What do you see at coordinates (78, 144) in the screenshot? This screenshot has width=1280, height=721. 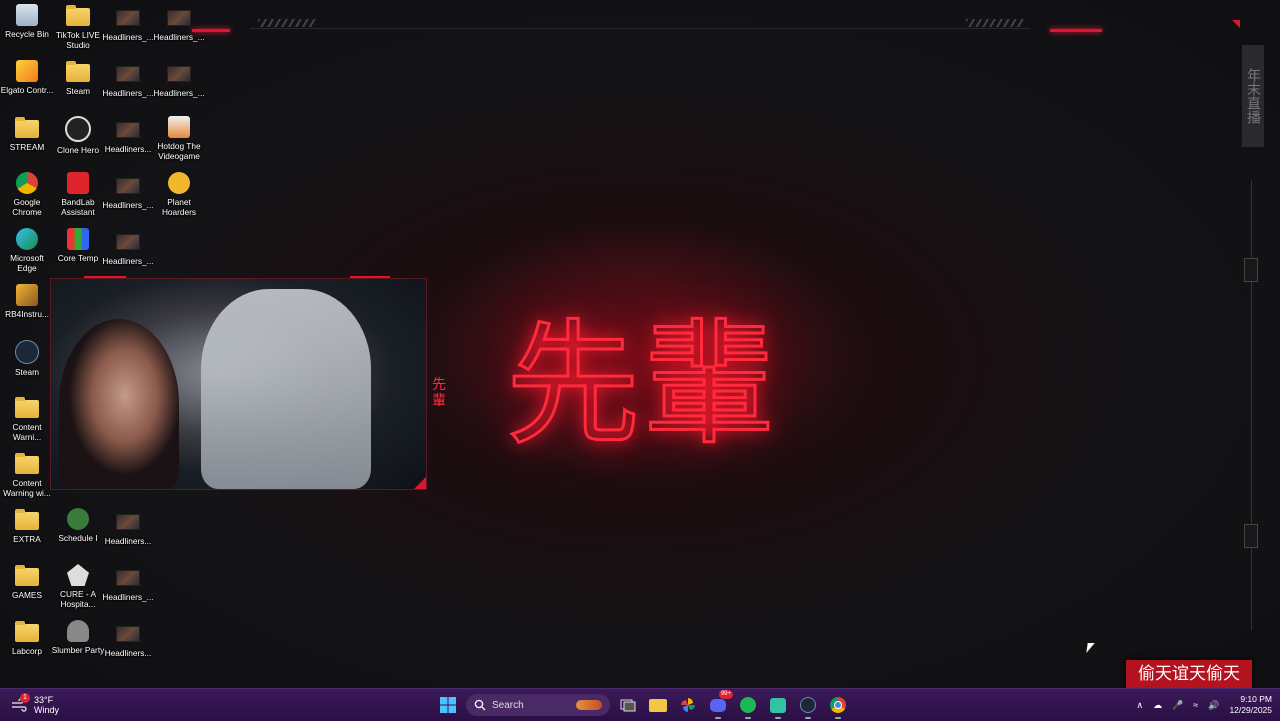 I see `desktop-icon: Clone Hero` at bounding box center [78, 144].